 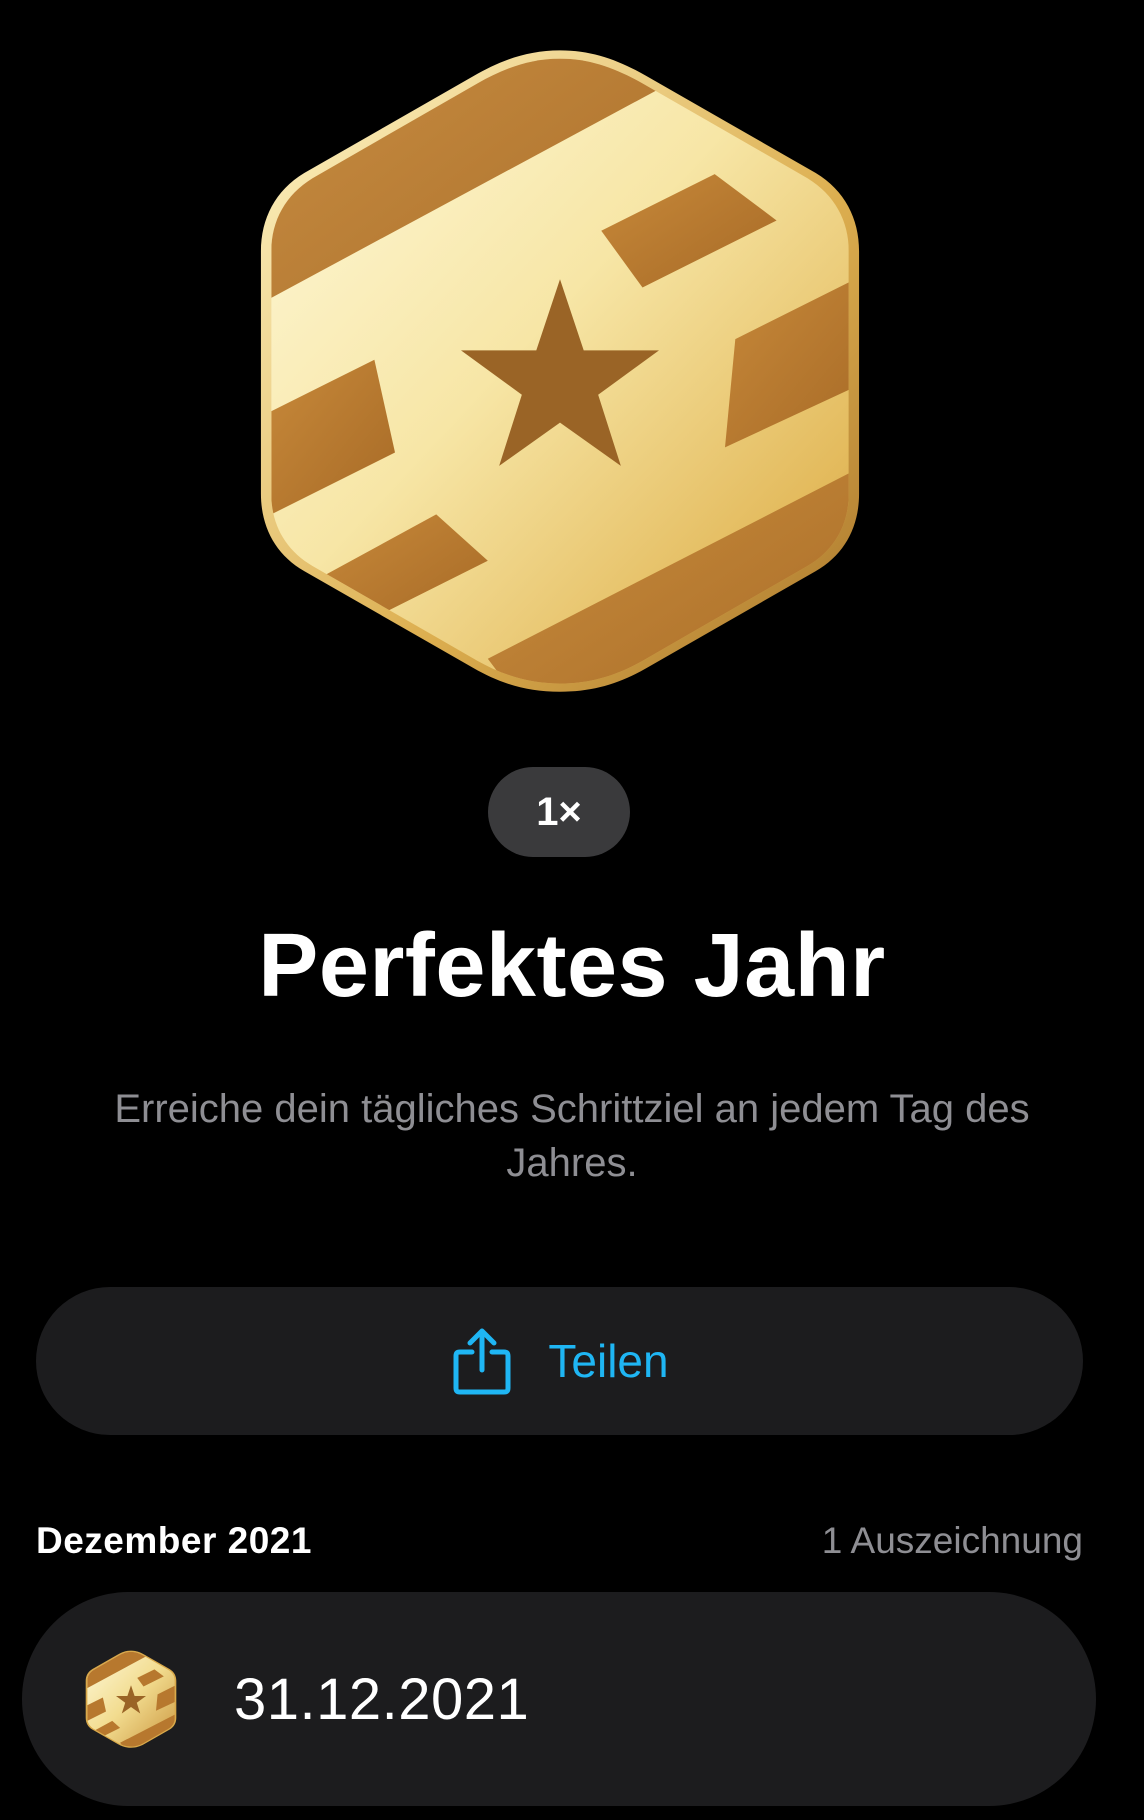 I want to click on award-count-label: 1×, so click(x=559, y=811).